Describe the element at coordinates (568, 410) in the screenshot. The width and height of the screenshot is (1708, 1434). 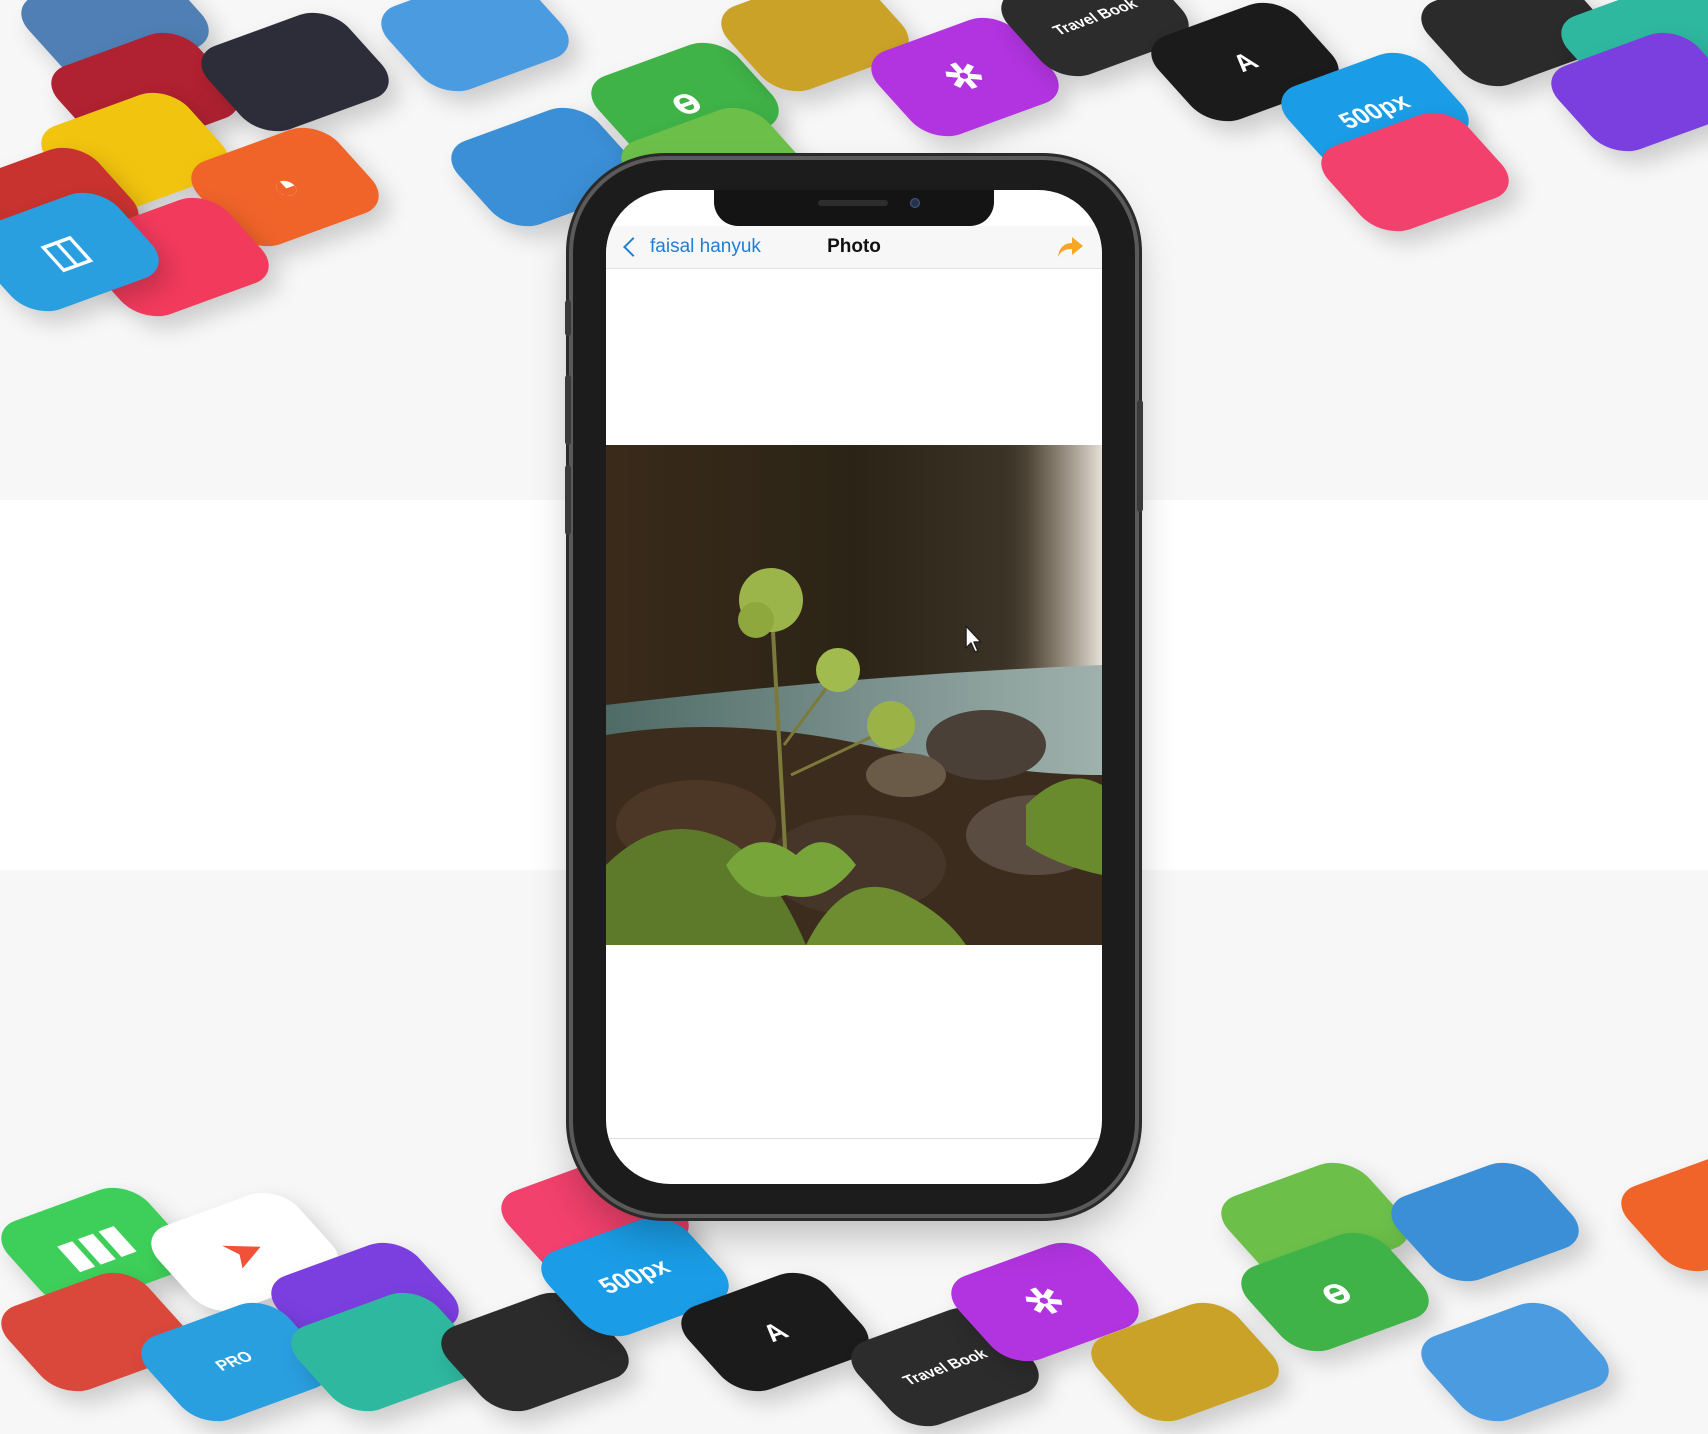
I see `volume-up-button` at that location.